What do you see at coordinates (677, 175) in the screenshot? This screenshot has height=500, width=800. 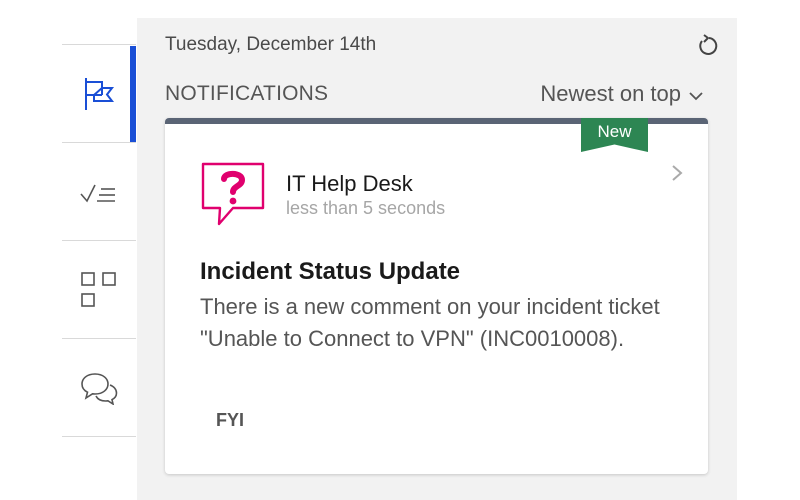 I see `chevron-right-icon` at bounding box center [677, 175].